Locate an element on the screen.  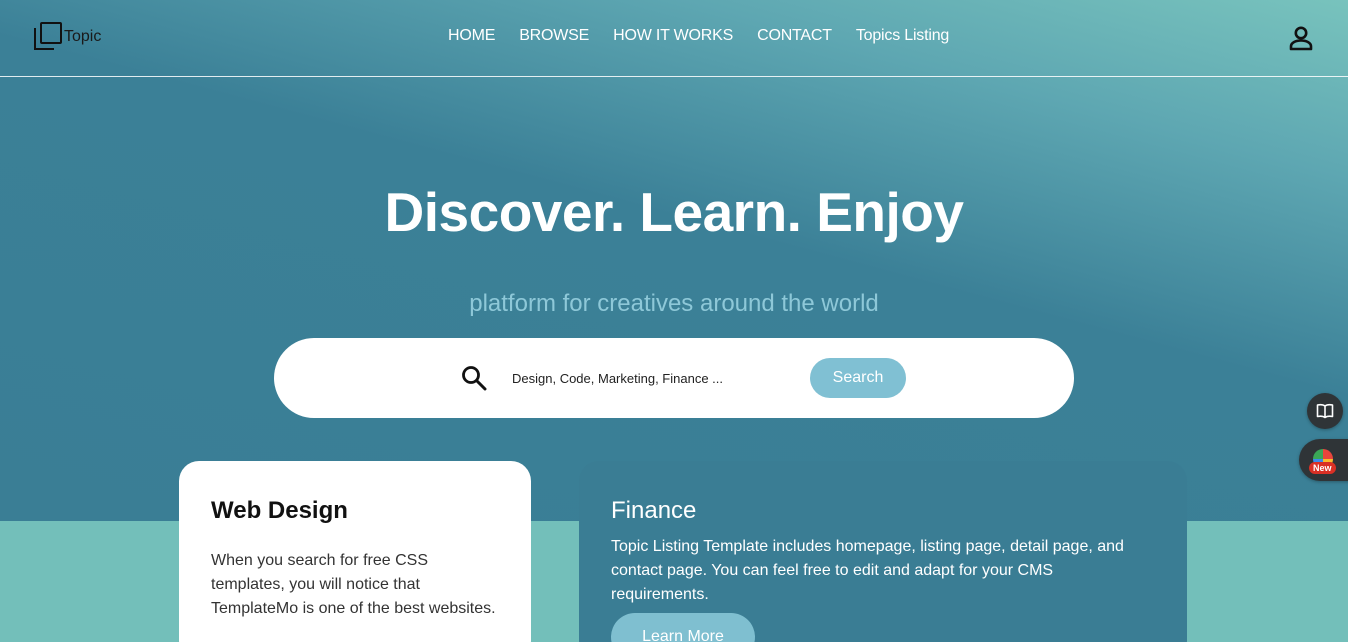
search-bar: Search is located at coordinates (674, 378).